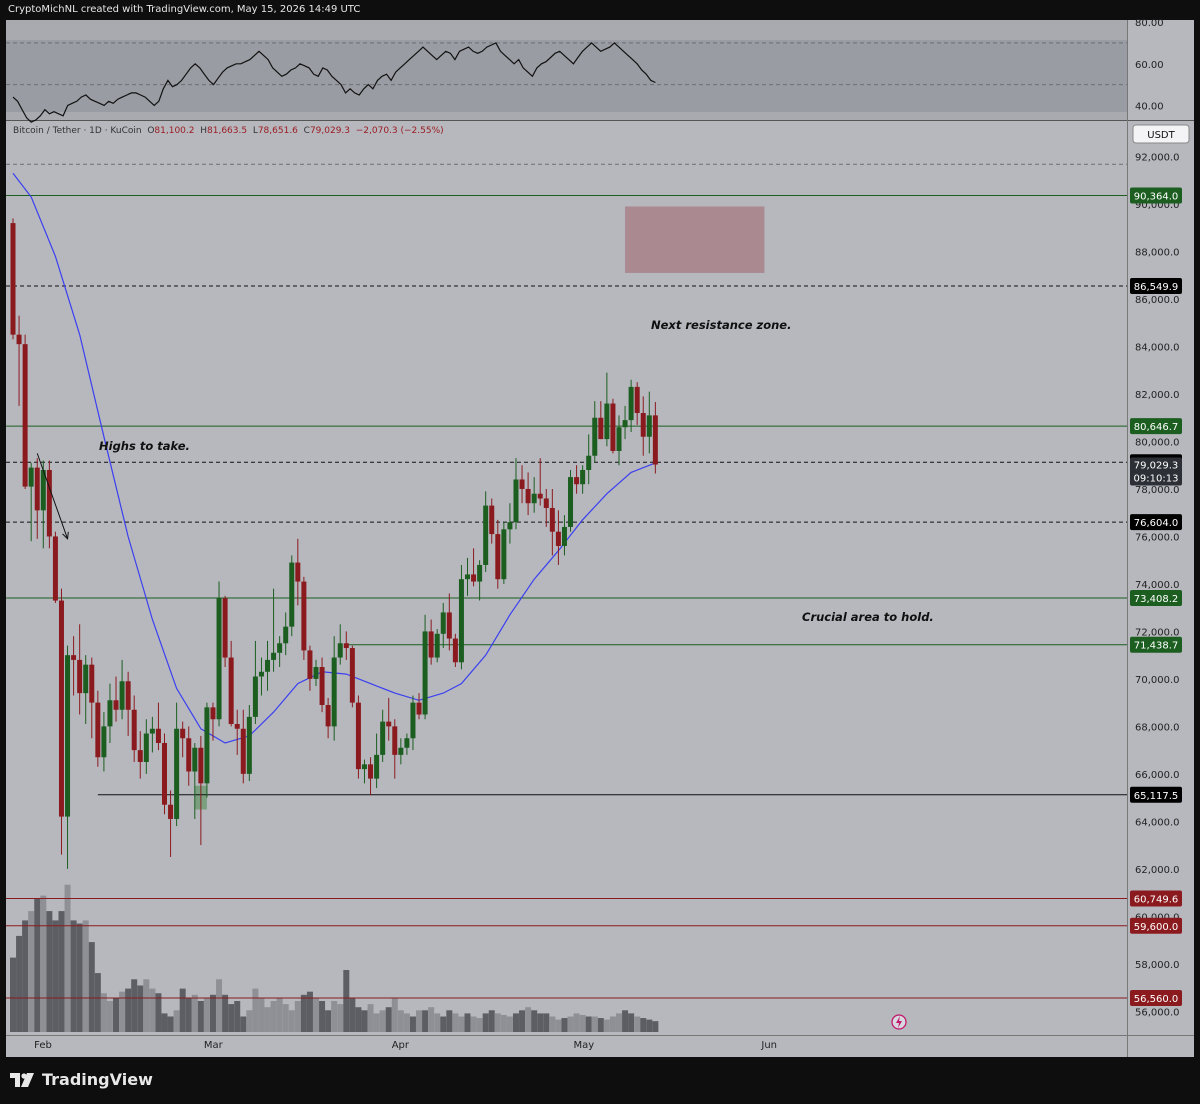 This screenshot has width=1200, height=1104. What do you see at coordinates (1157, 253) in the screenshot?
I see `price-tick-label: 88,000.0` at bounding box center [1157, 253].